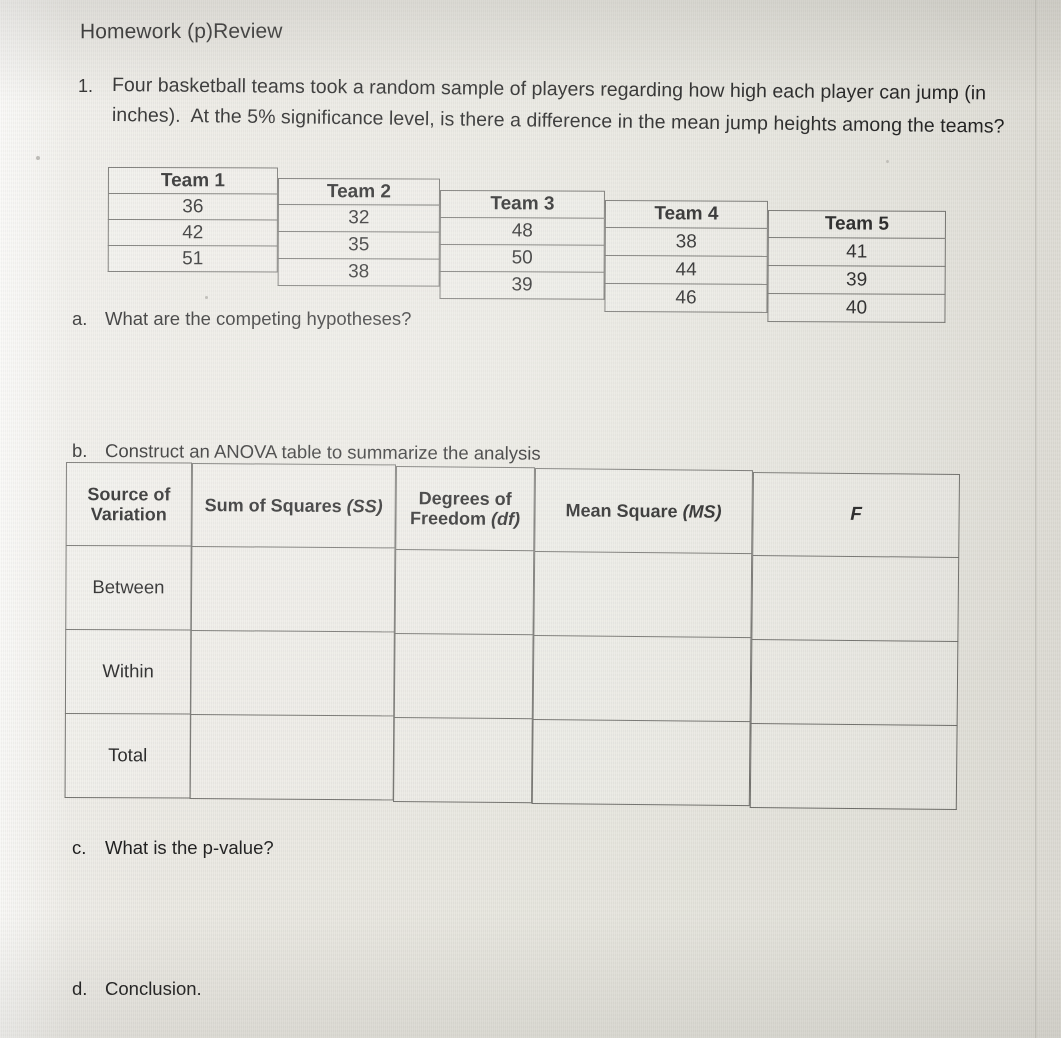 This screenshot has width=1061, height=1038. Describe the element at coordinates (686, 298) in the screenshot. I see `data-table-cell: 46` at that location.